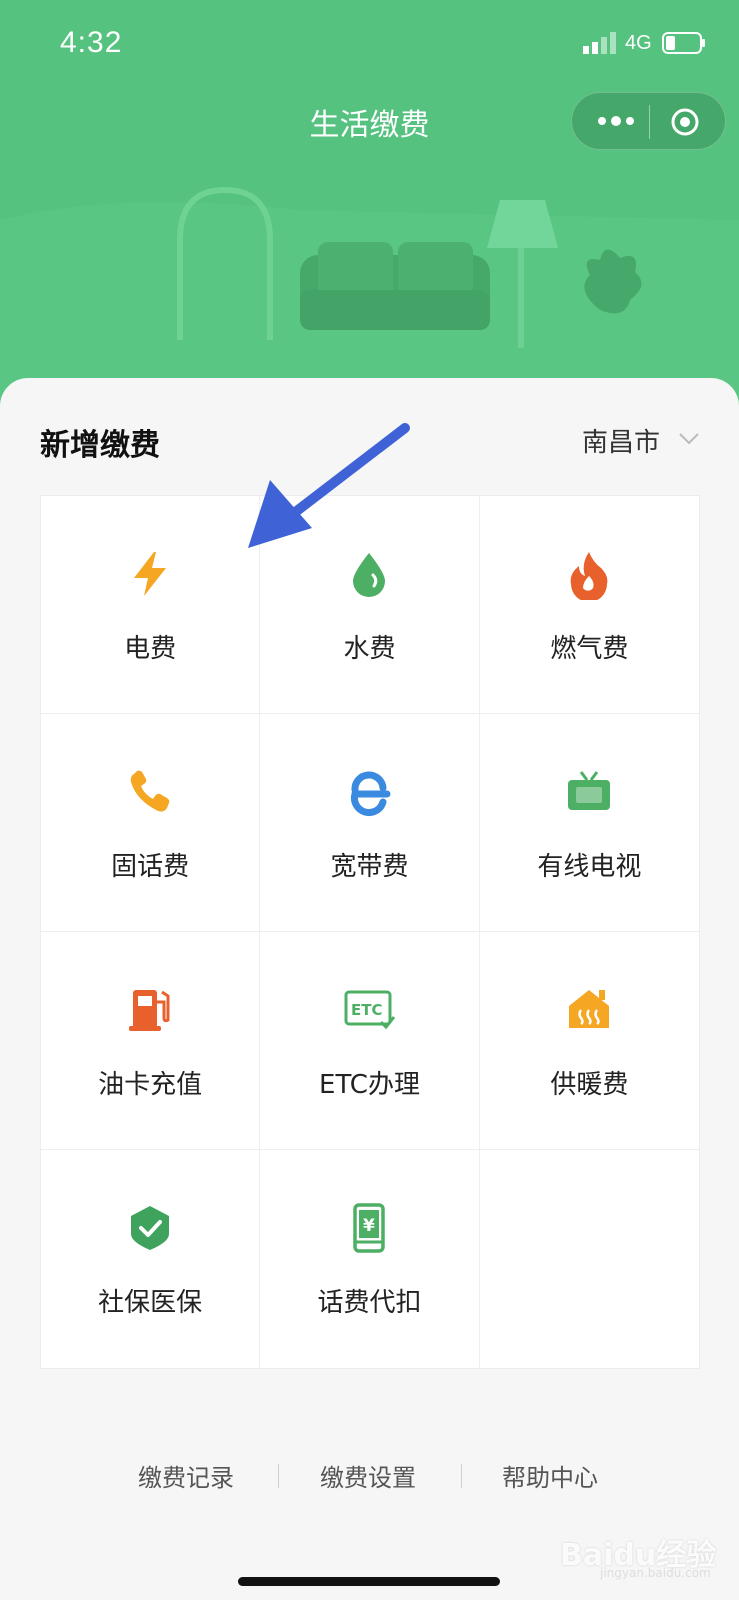  Describe the element at coordinates (369, 867) in the screenshot. I see `service-label: 宽带费` at that location.